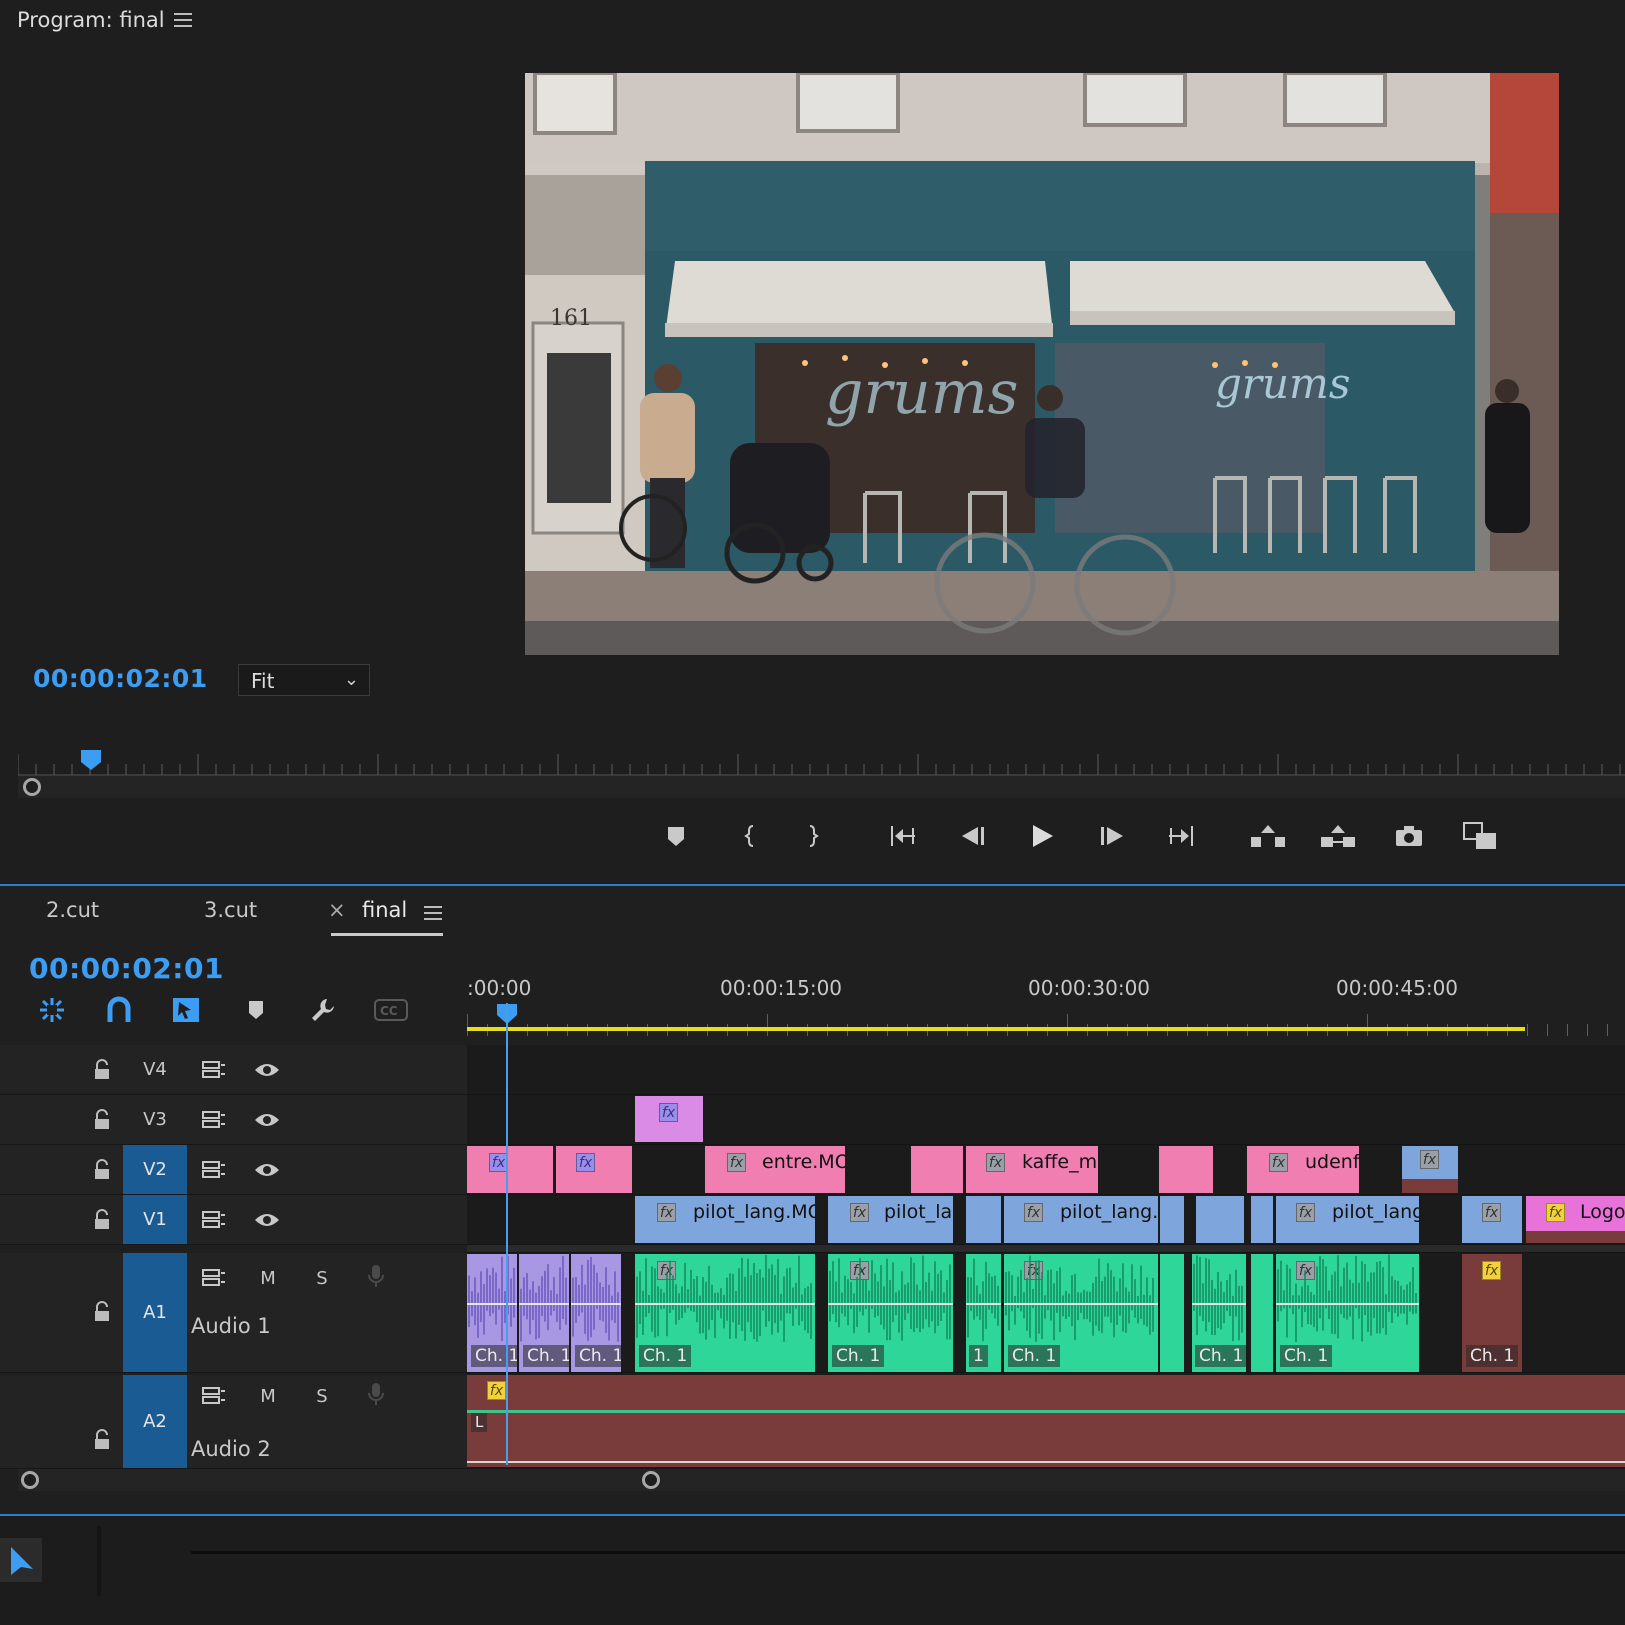 This screenshot has width=1625, height=1625. I want to click on scrollbar-handle-left, so click(30, 1480).